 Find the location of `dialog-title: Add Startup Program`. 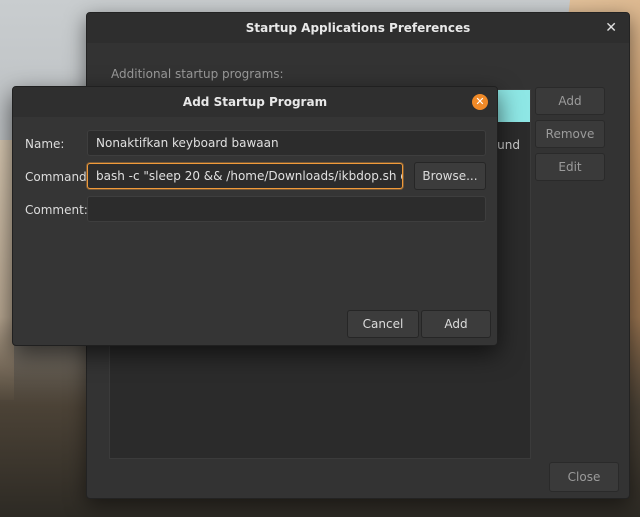

dialog-title: Add Startup Program is located at coordinates (255, 102).